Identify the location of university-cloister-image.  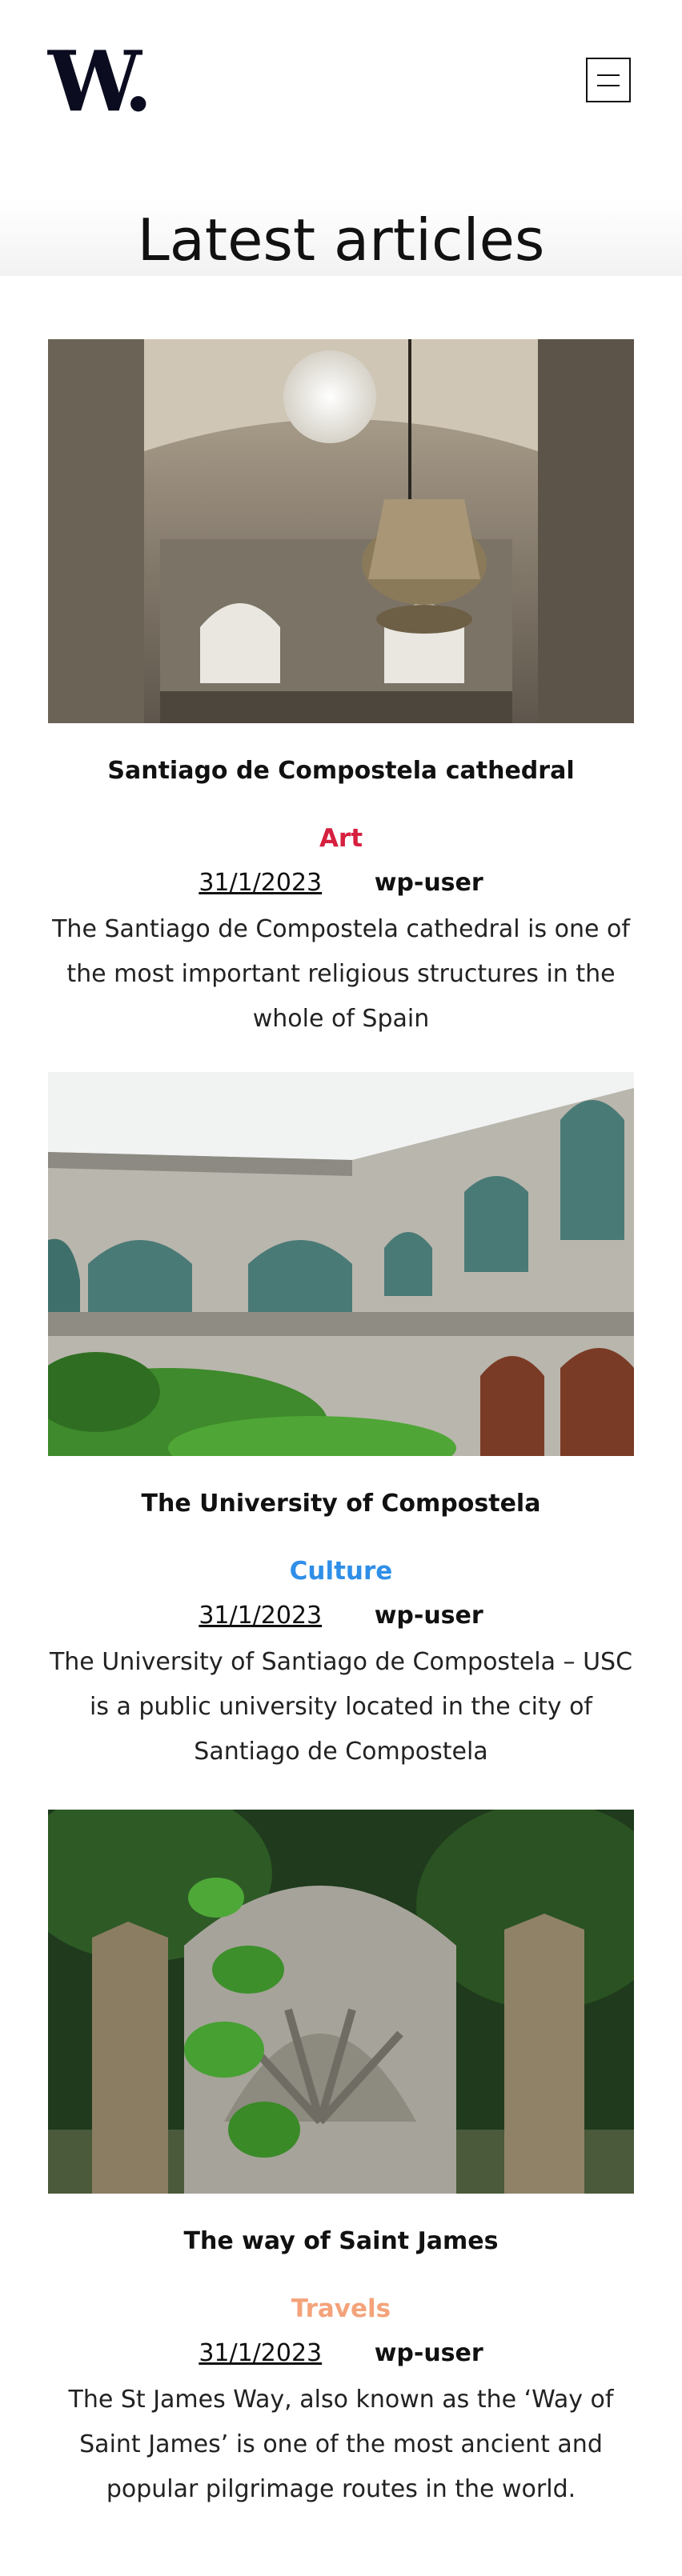
(341, 1264).